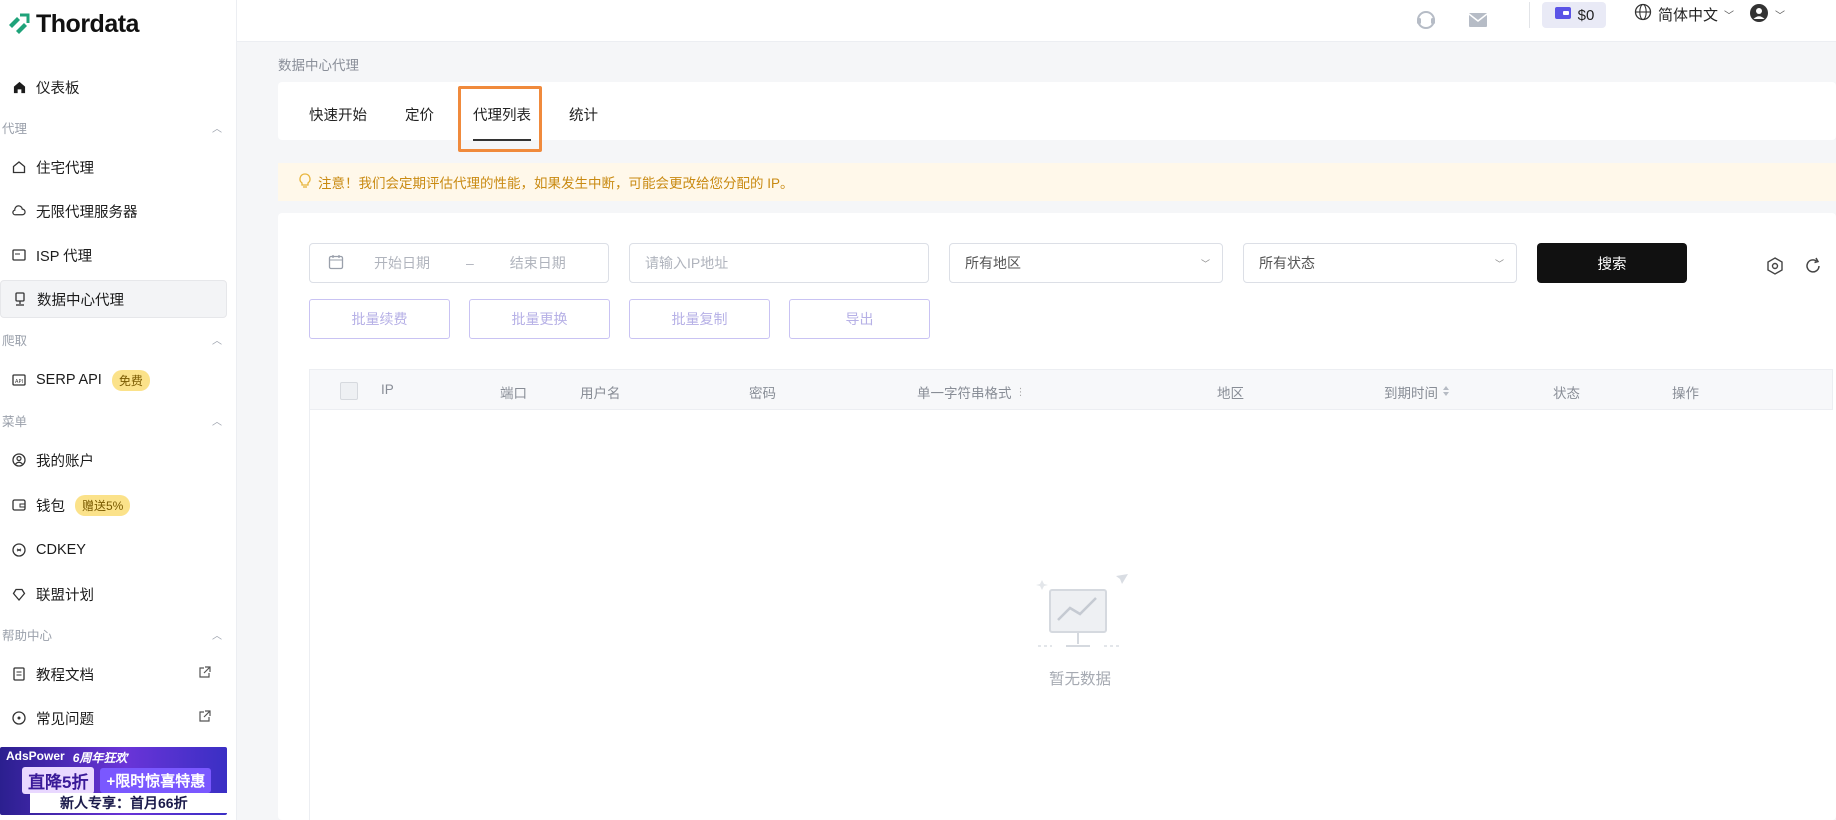 The height and width of the screenshot is (820, 1836). Describe the element at coordinates (762, 393) in the screenshot. I see `column-password: 密码` at that location.